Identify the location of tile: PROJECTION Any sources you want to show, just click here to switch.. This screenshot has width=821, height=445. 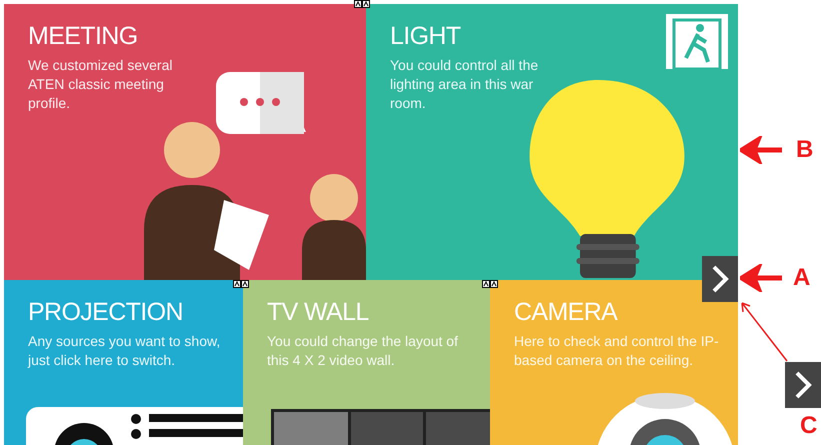
(123, 362).